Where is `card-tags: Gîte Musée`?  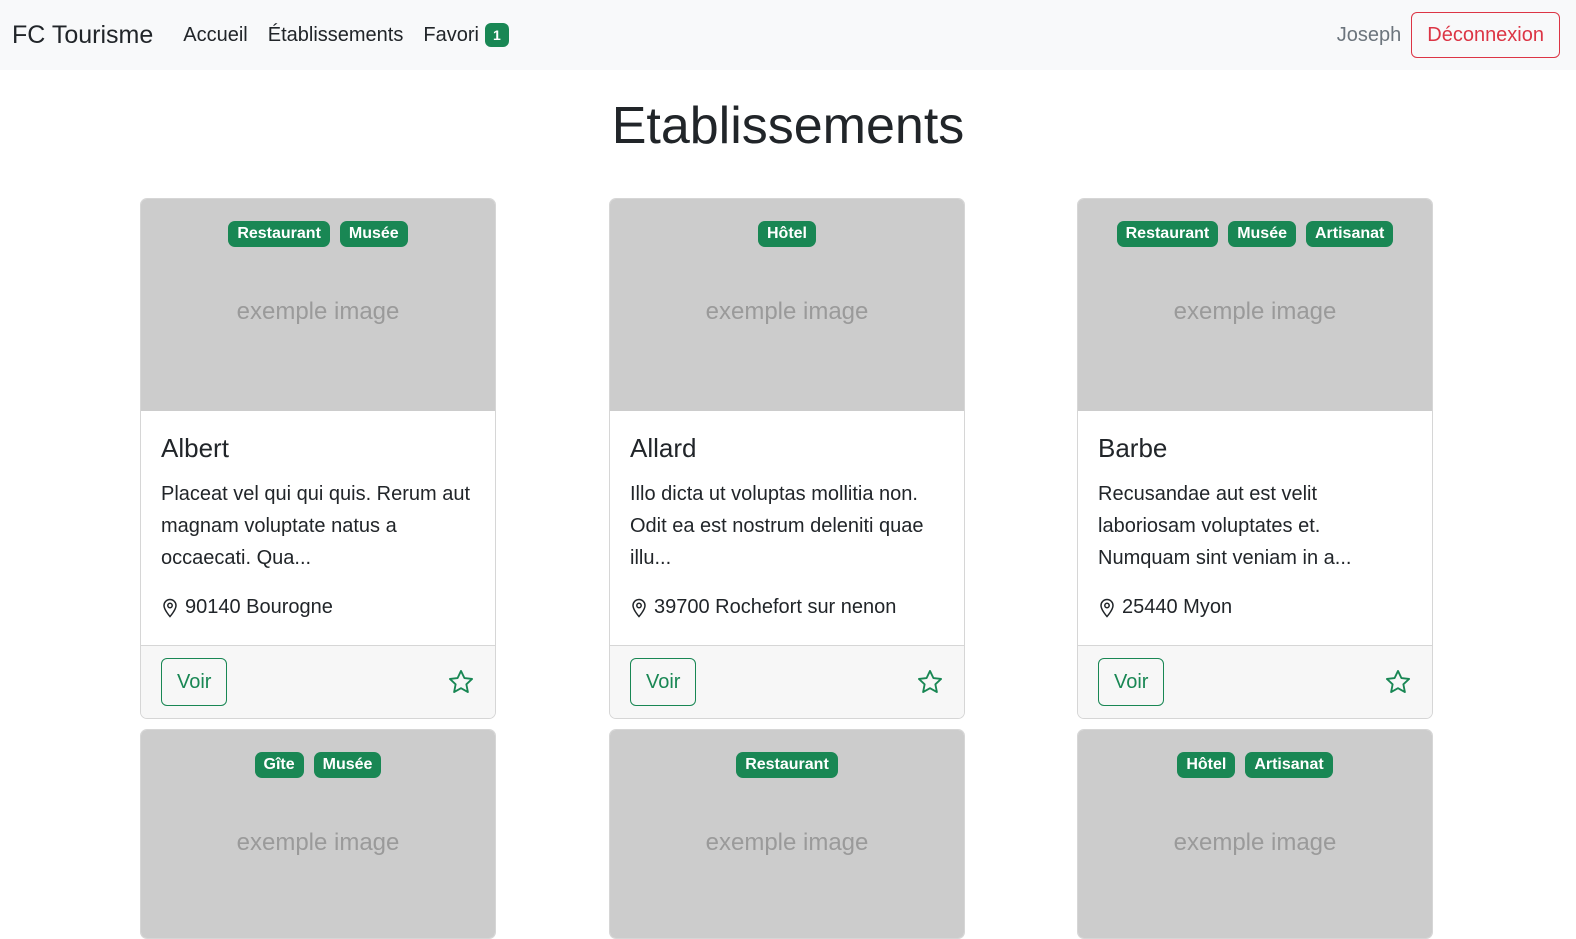
card-tags: Gîte Musée is located at coordinates (318, 765).